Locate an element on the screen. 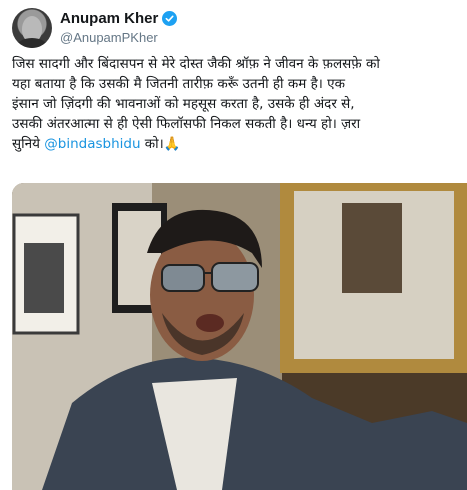  tweet-header: Anupam Kher @AnupamPKher is located at coordinates (232, 28).